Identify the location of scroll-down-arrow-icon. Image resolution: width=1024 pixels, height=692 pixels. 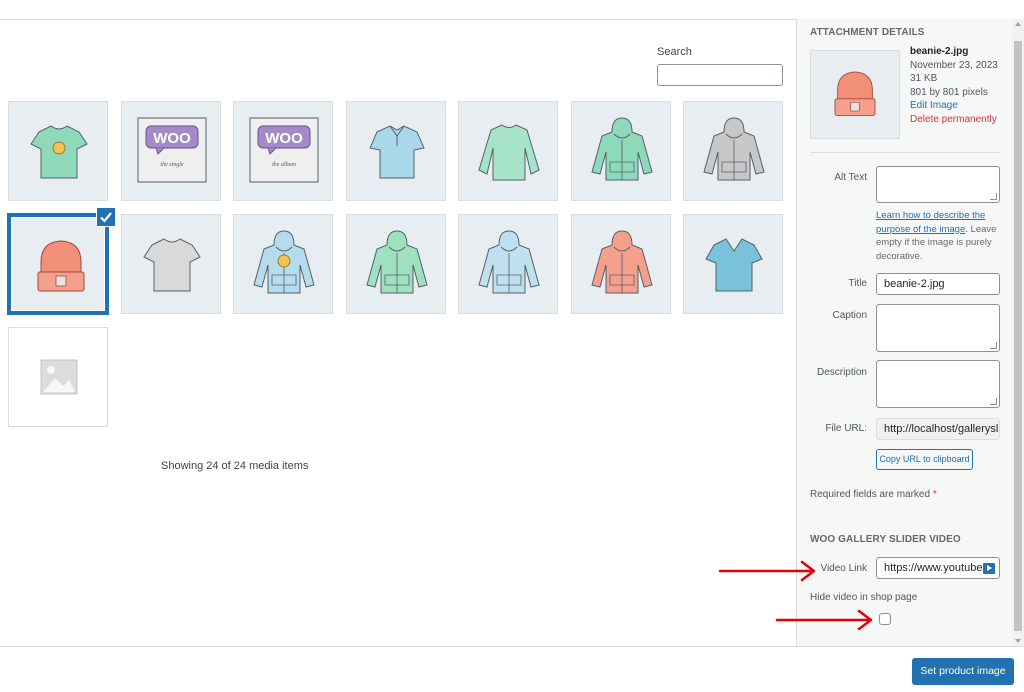
(1018, 641).